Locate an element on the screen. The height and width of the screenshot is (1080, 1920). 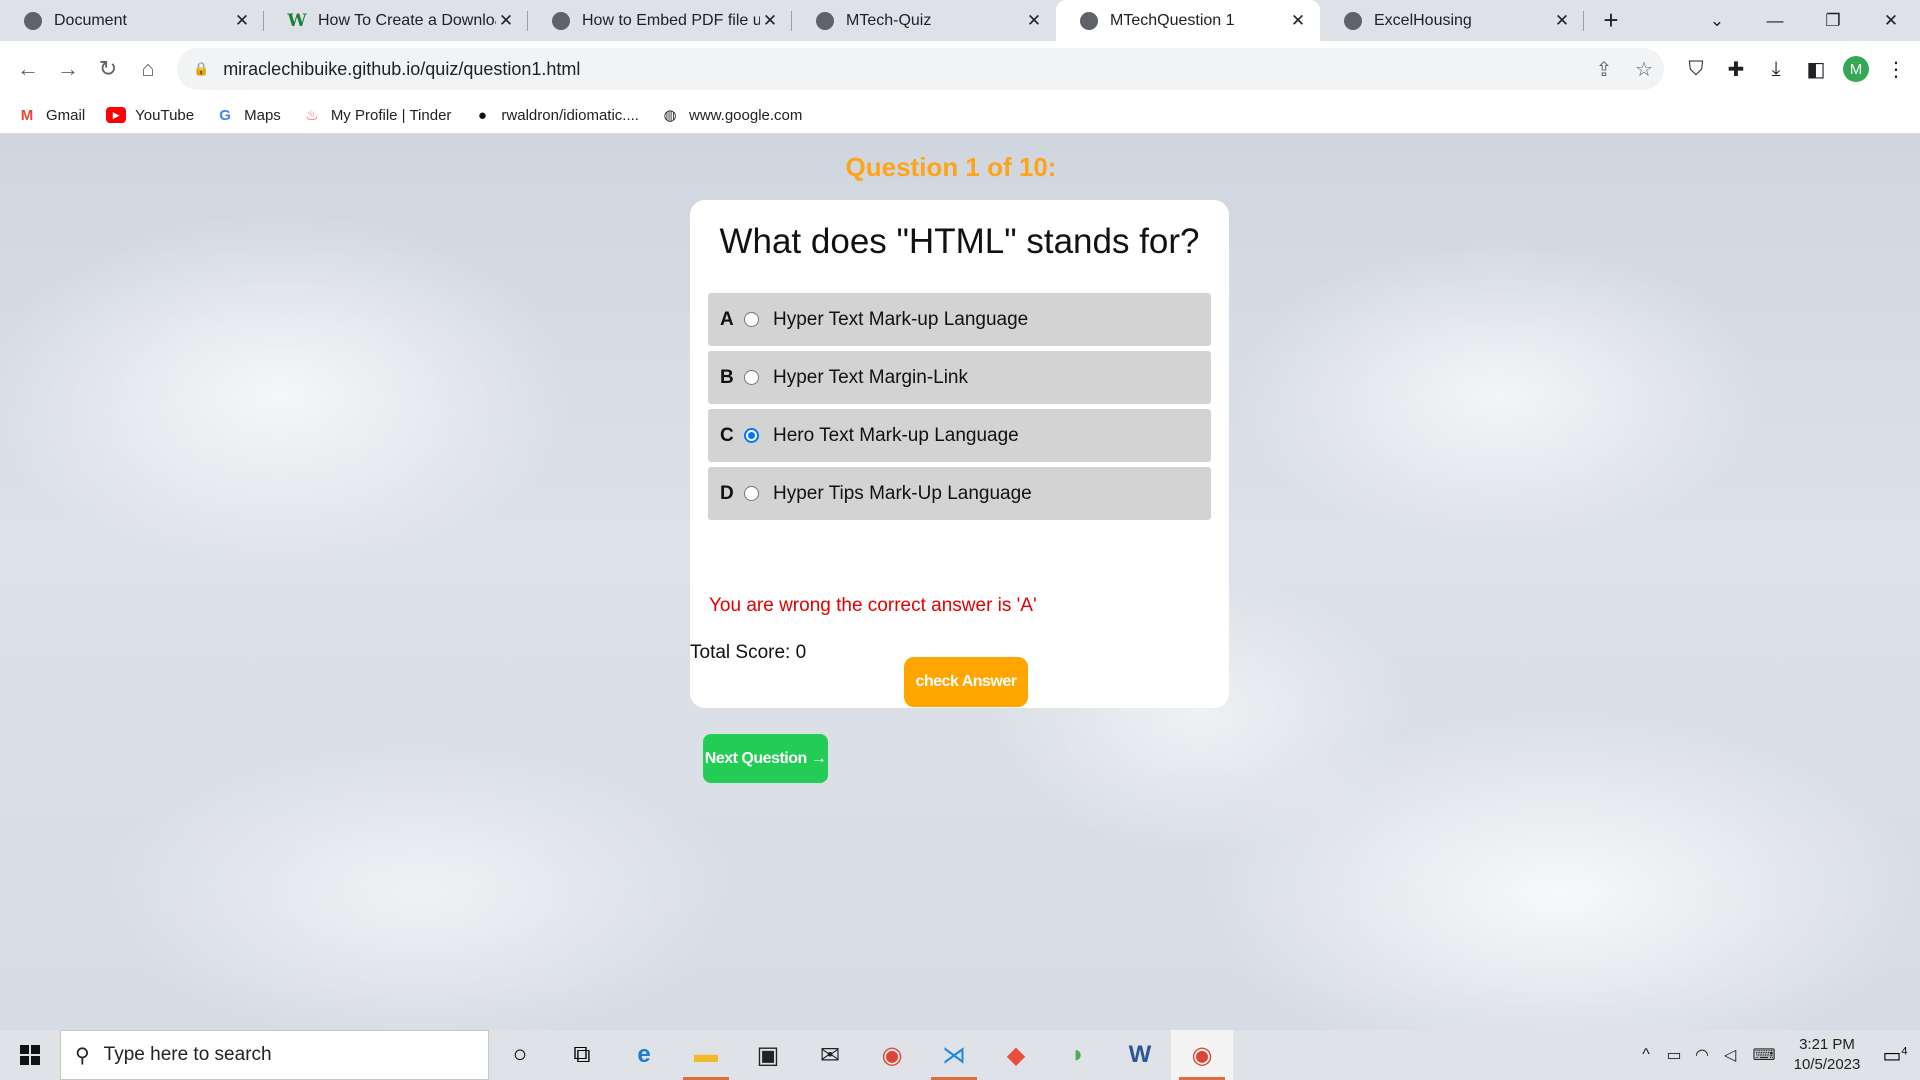
tab-search-chevron-icon: ⌄ is located at coordinates (1717, 20).